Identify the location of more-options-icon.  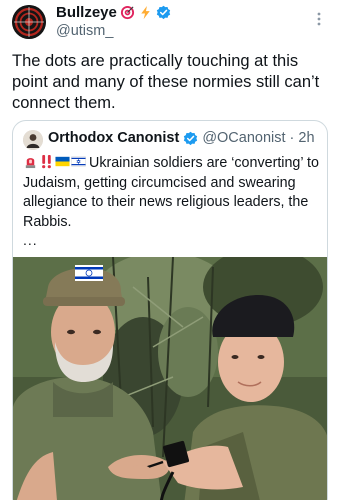
(319, 19).